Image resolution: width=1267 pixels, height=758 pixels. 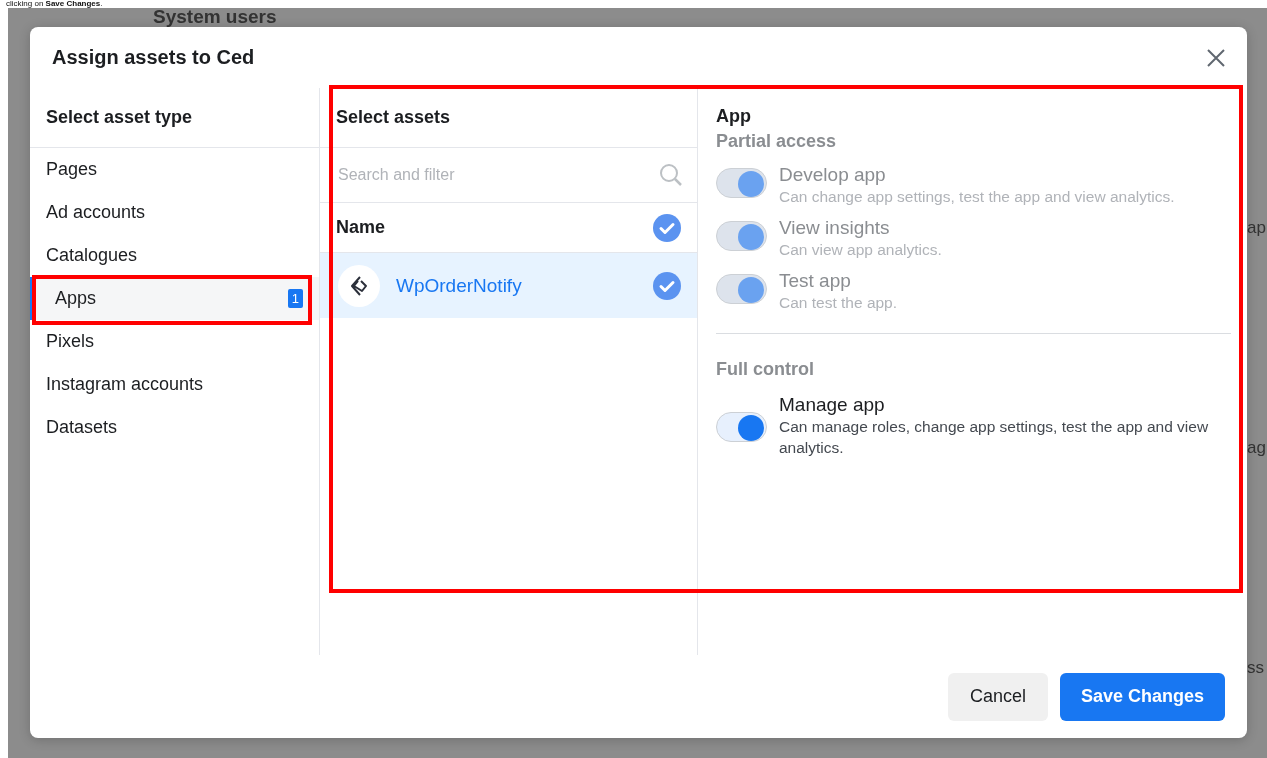 I want to click on column-heading: Select assets, so click(x=508, y=118).